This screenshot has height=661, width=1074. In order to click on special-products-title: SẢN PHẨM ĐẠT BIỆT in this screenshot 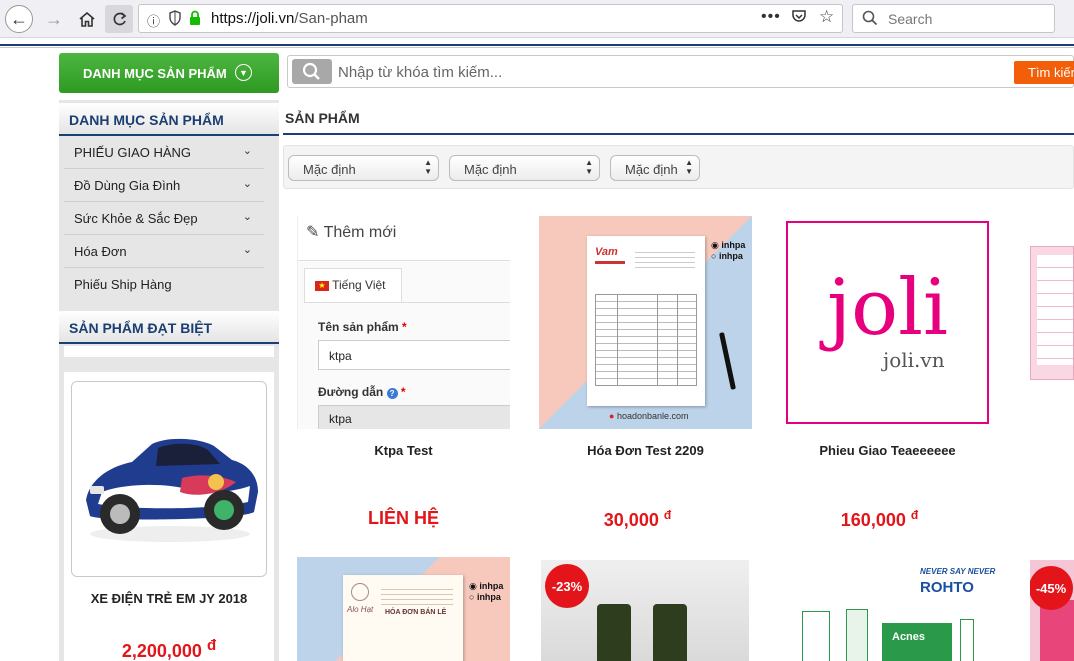, I will do `click(169, 327)`.